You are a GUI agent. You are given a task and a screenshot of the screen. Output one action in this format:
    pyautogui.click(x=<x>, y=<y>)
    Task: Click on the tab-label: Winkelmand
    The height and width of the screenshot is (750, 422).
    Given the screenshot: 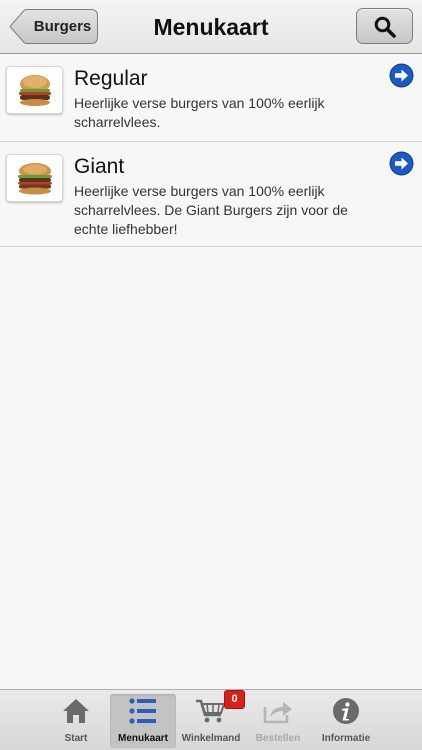 What is the action you would take?
    pyautogui.click(x=211, y=738)
    